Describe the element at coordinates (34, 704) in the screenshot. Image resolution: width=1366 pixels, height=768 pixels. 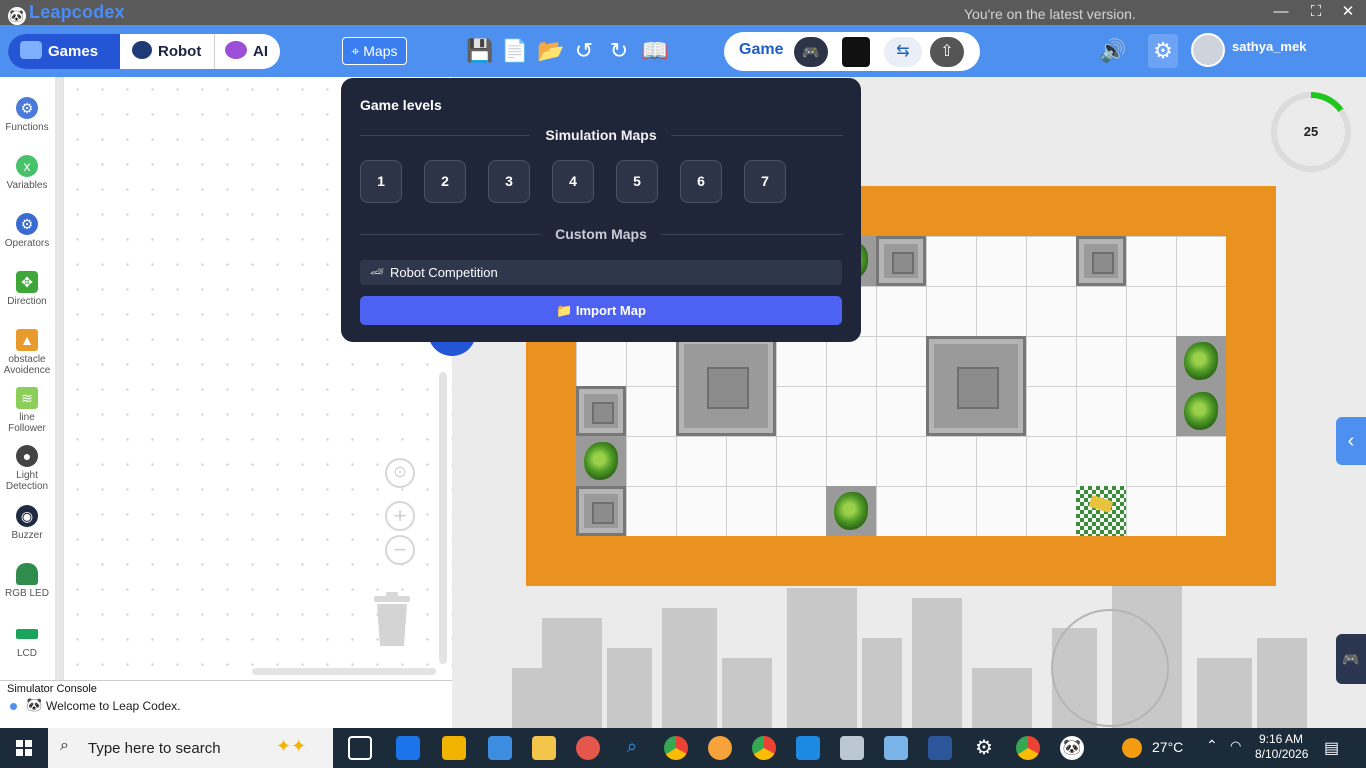
I see `panda-icon: 🐼` at that location.